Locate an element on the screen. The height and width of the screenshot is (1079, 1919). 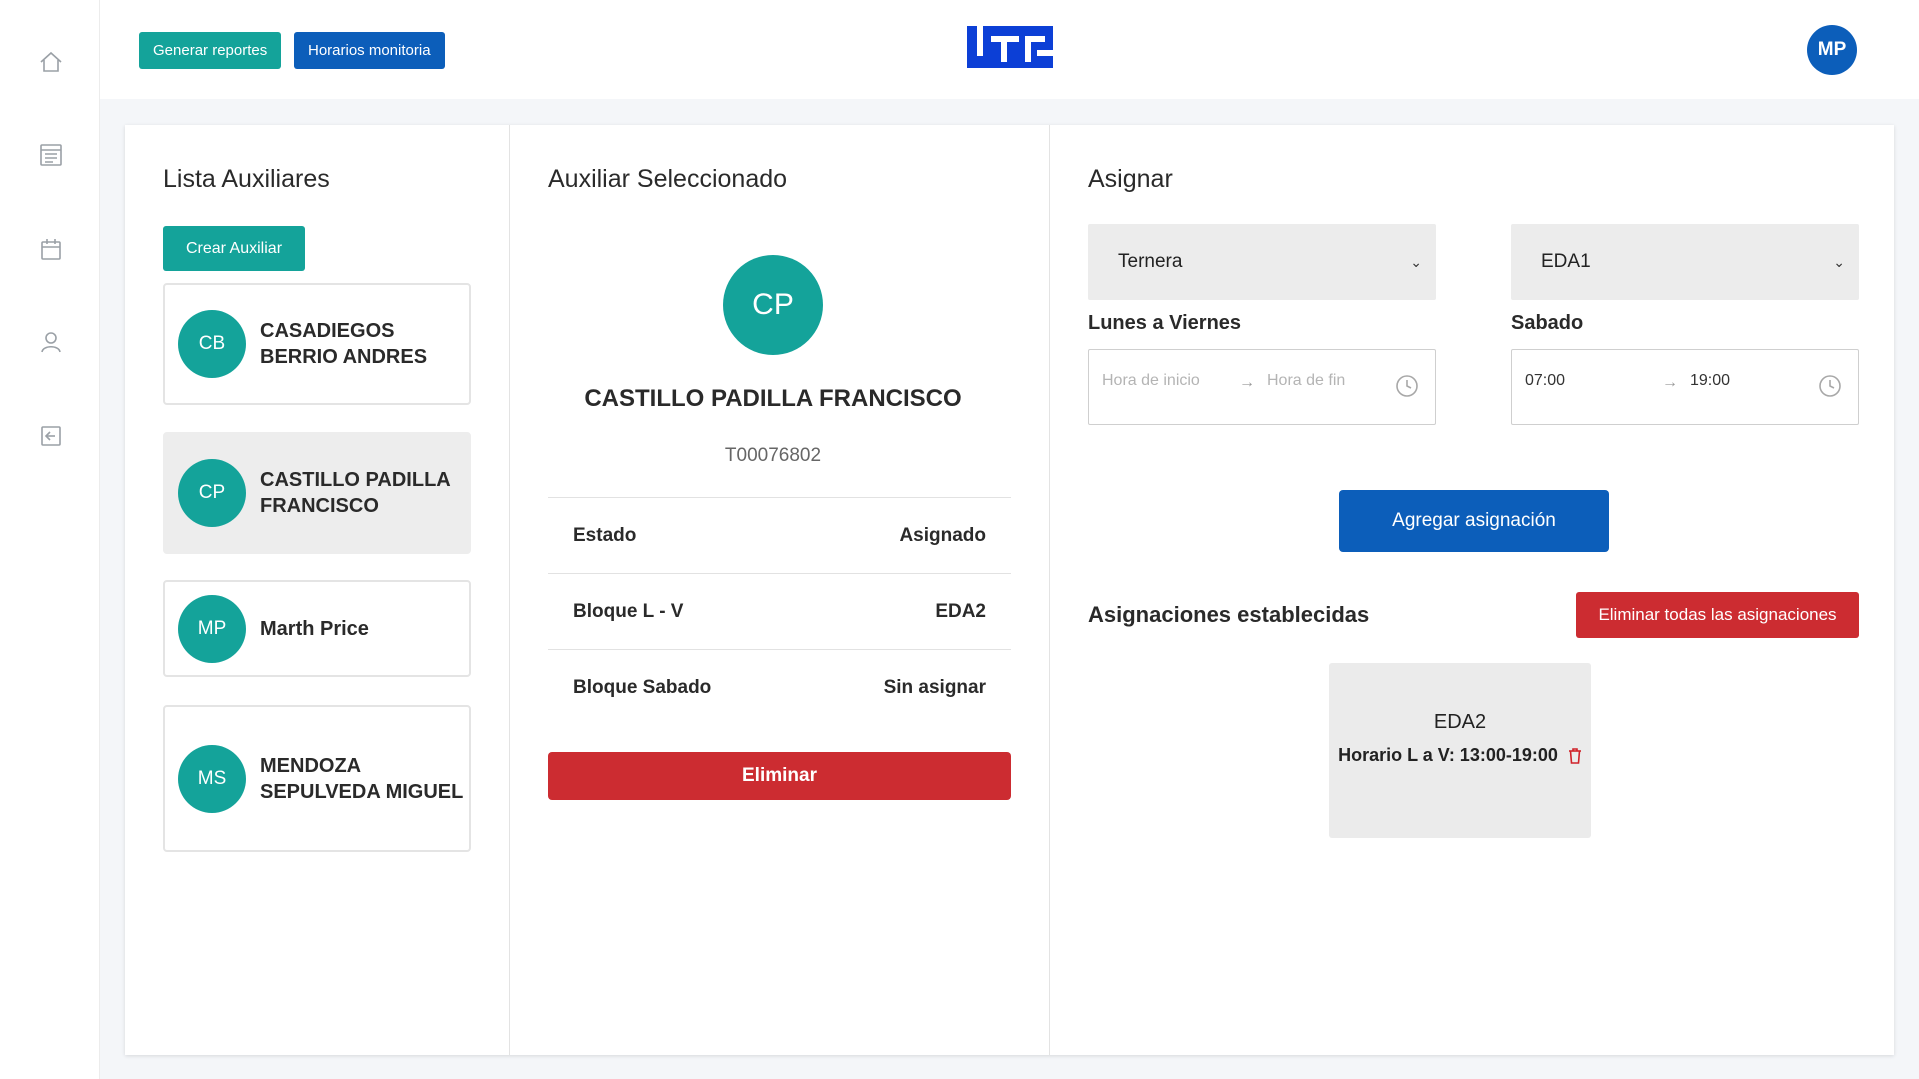
info-row-saturday-block: Bloque Sabado Sin asignar is located at coordinates (779, 687).